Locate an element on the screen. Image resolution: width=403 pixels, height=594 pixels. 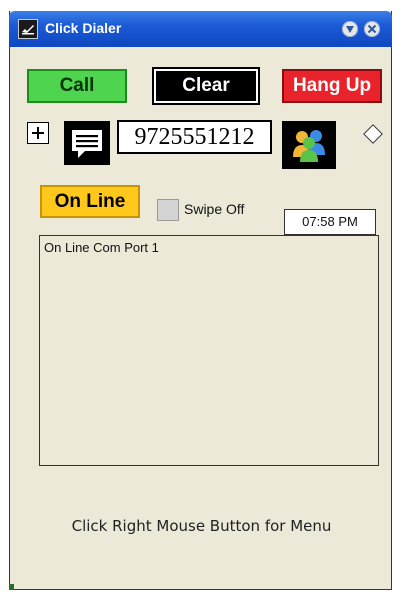
window-corner is located at coordinates (11, 587).